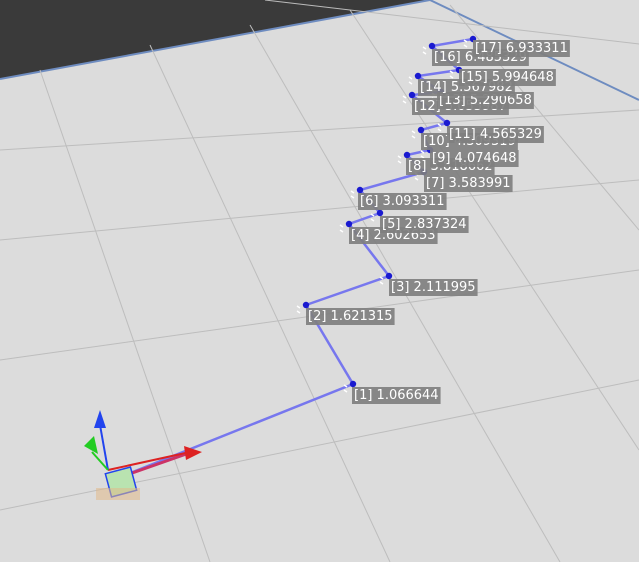 The image size is (639, 562). I want to click on waypoint-label-text: [6] 3.093311, so click(402, 201).